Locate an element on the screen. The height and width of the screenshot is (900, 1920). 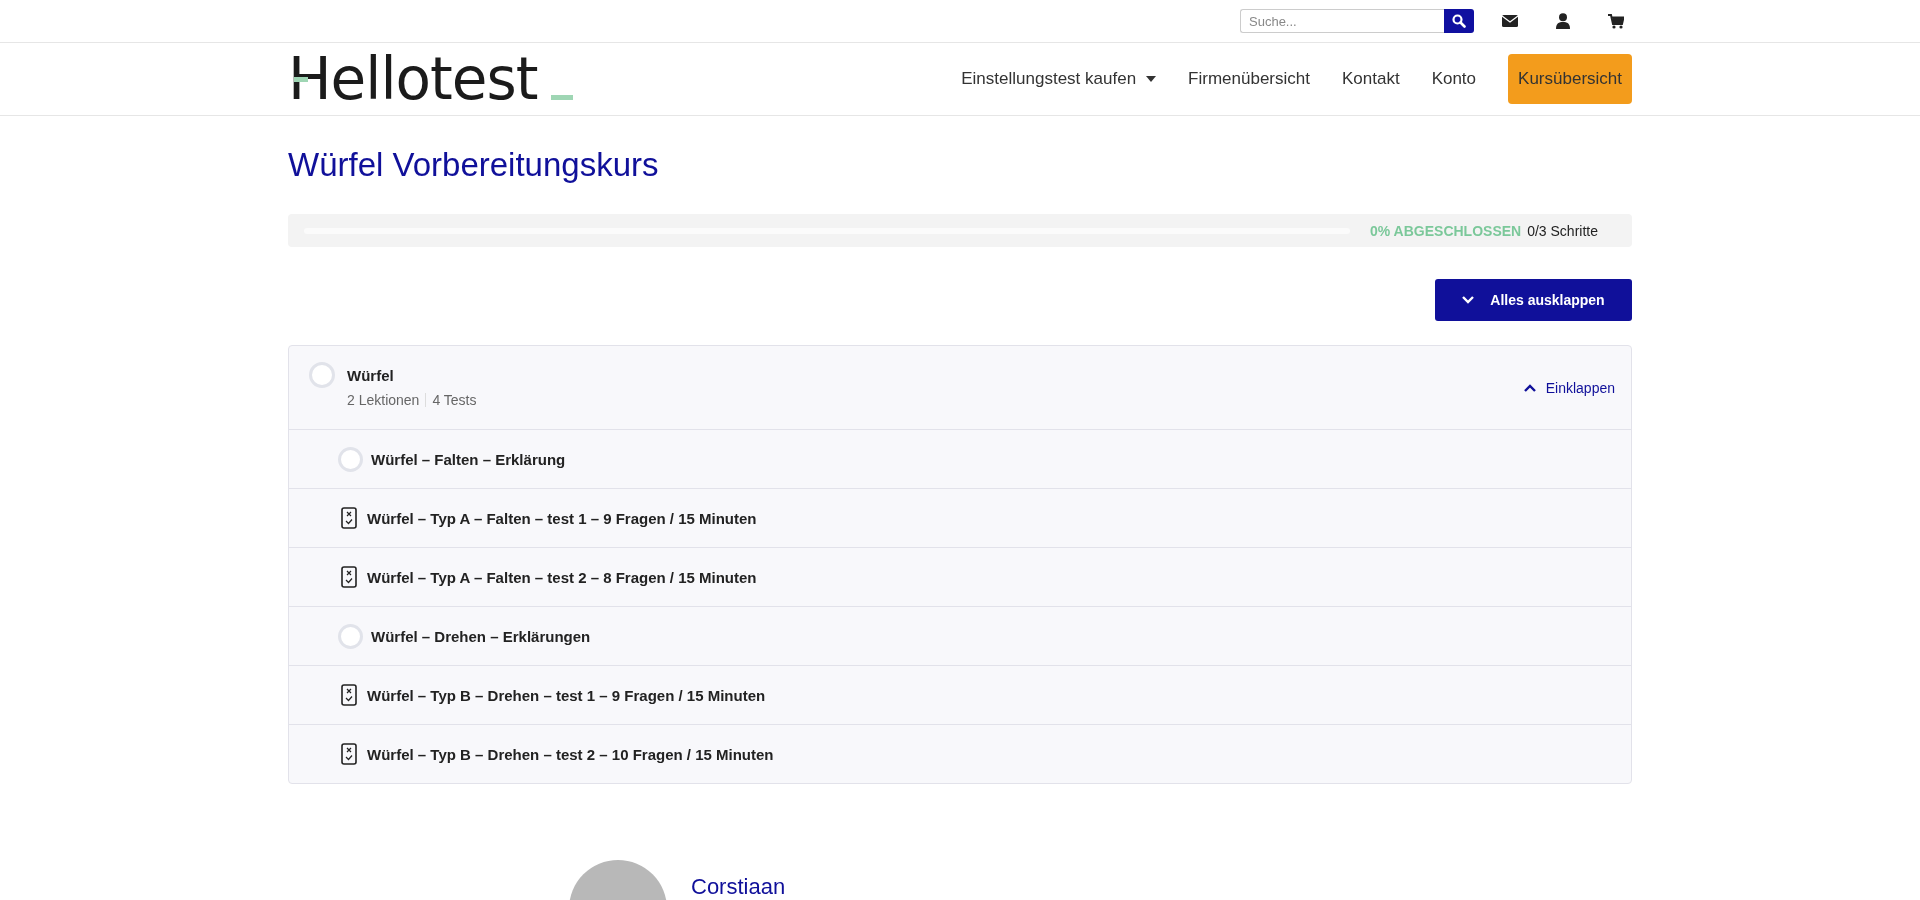
lessons-count: 2 Lektionen is located at coordinates (383, 400).